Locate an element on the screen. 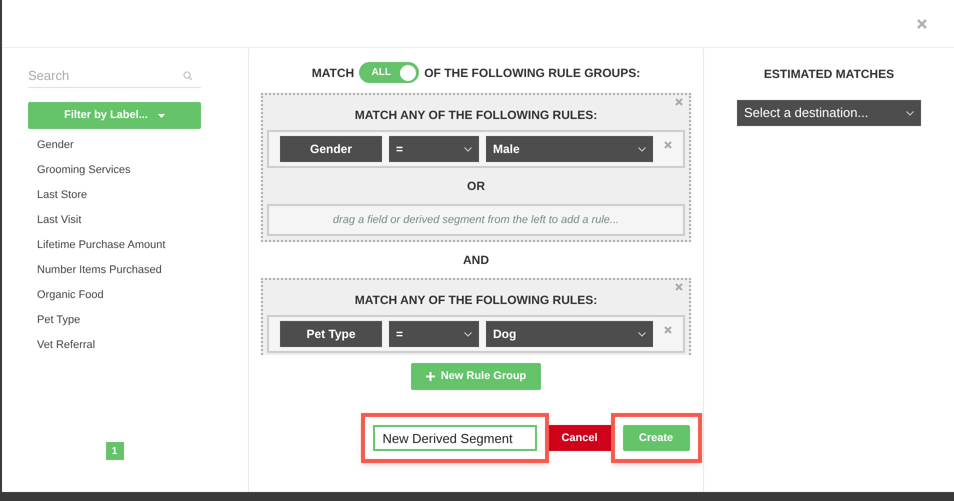  value-dropdown: Male is located at coordinates (569, 149).